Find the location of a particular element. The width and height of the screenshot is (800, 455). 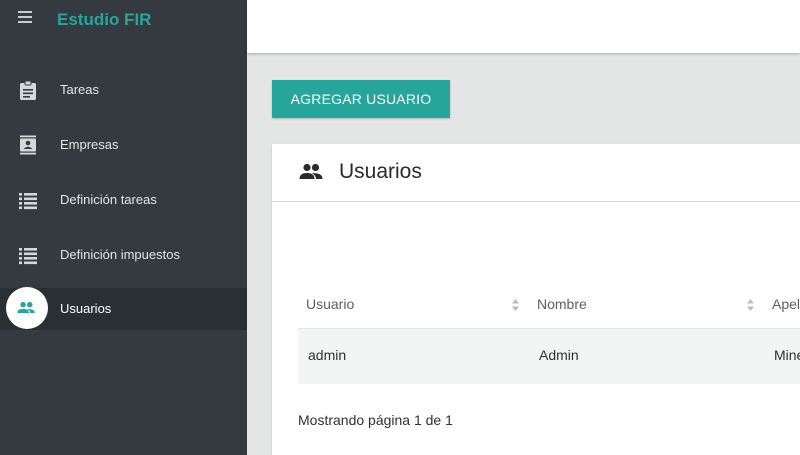

add-user-button: AGREGAR USUARIO is located at coordinates (361, 99).